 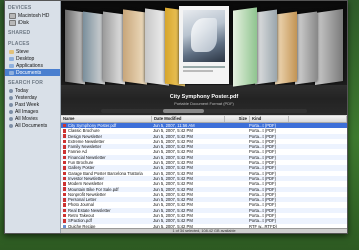 I want to click on sidebar-item-label: Desktop, so click(x=25, y=58).